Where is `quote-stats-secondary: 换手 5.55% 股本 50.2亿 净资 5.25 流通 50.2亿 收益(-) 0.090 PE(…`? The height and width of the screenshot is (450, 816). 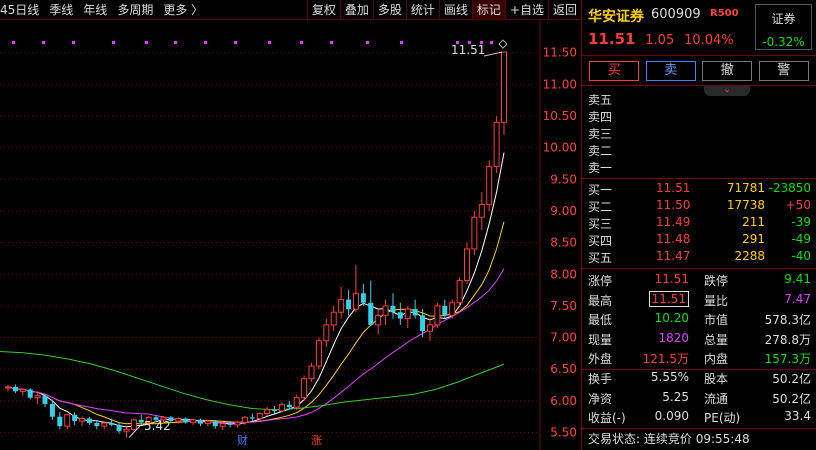 quote-stats-secondary: 换手 5.55% 股本 50.2亿 净资 5.25 流通 50.2亿 收益(-) 0.090 PE(… is located at coordinates (699, 397).